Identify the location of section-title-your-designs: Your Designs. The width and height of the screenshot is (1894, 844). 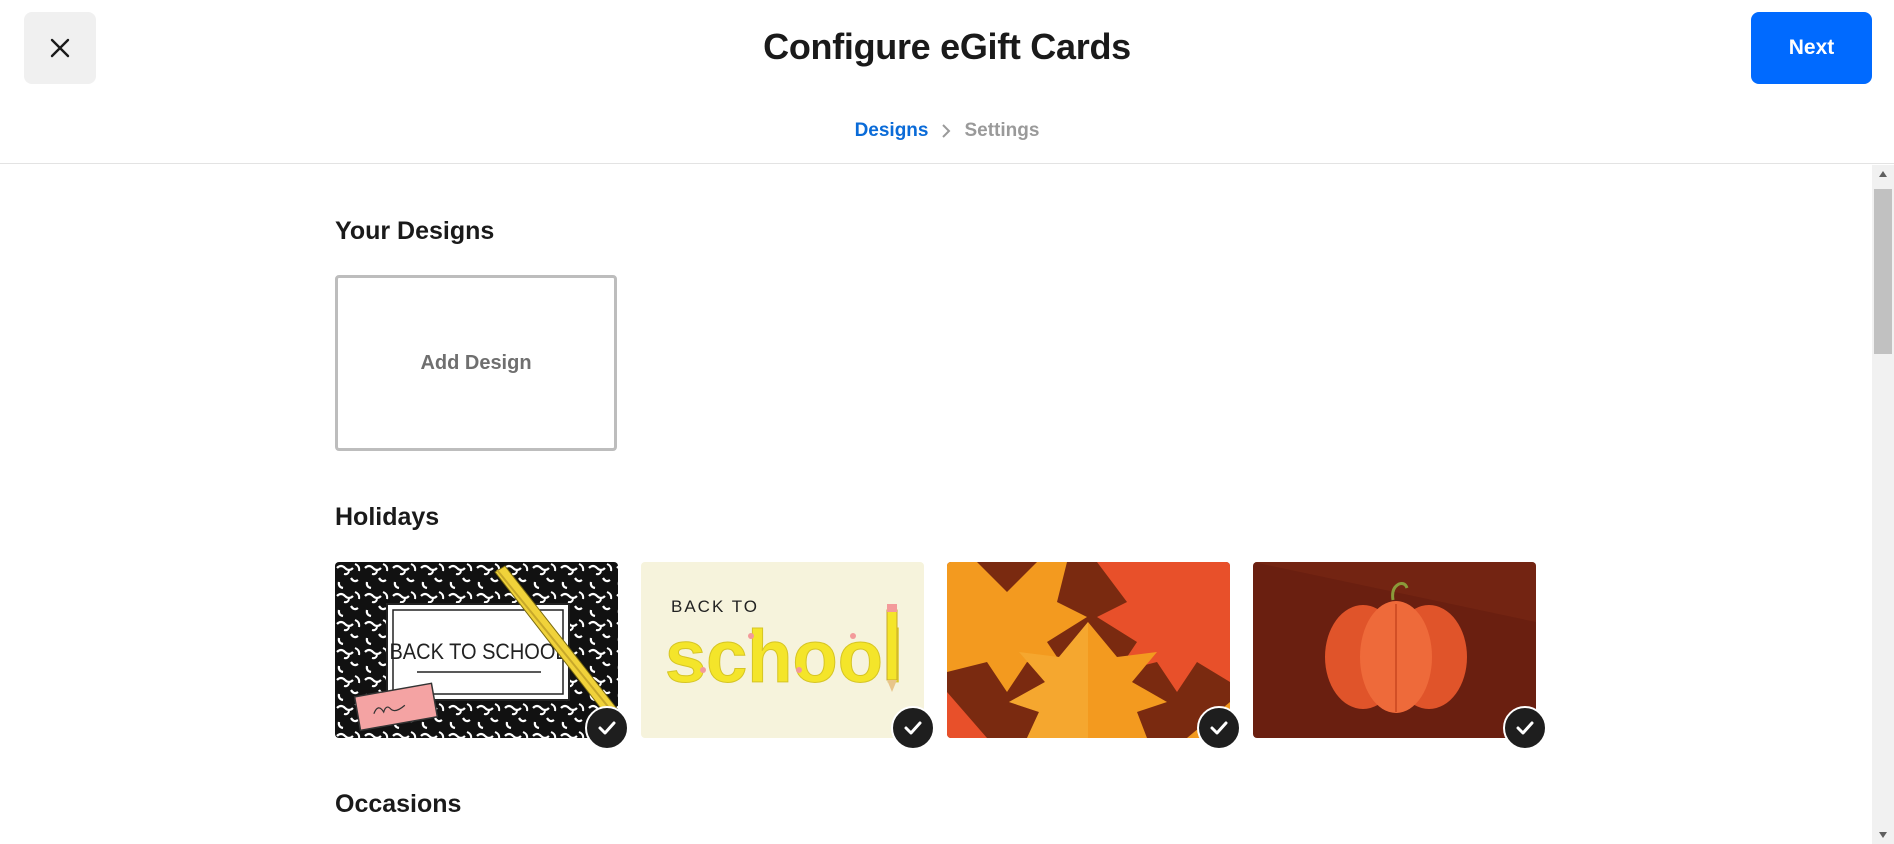
(415, 231).